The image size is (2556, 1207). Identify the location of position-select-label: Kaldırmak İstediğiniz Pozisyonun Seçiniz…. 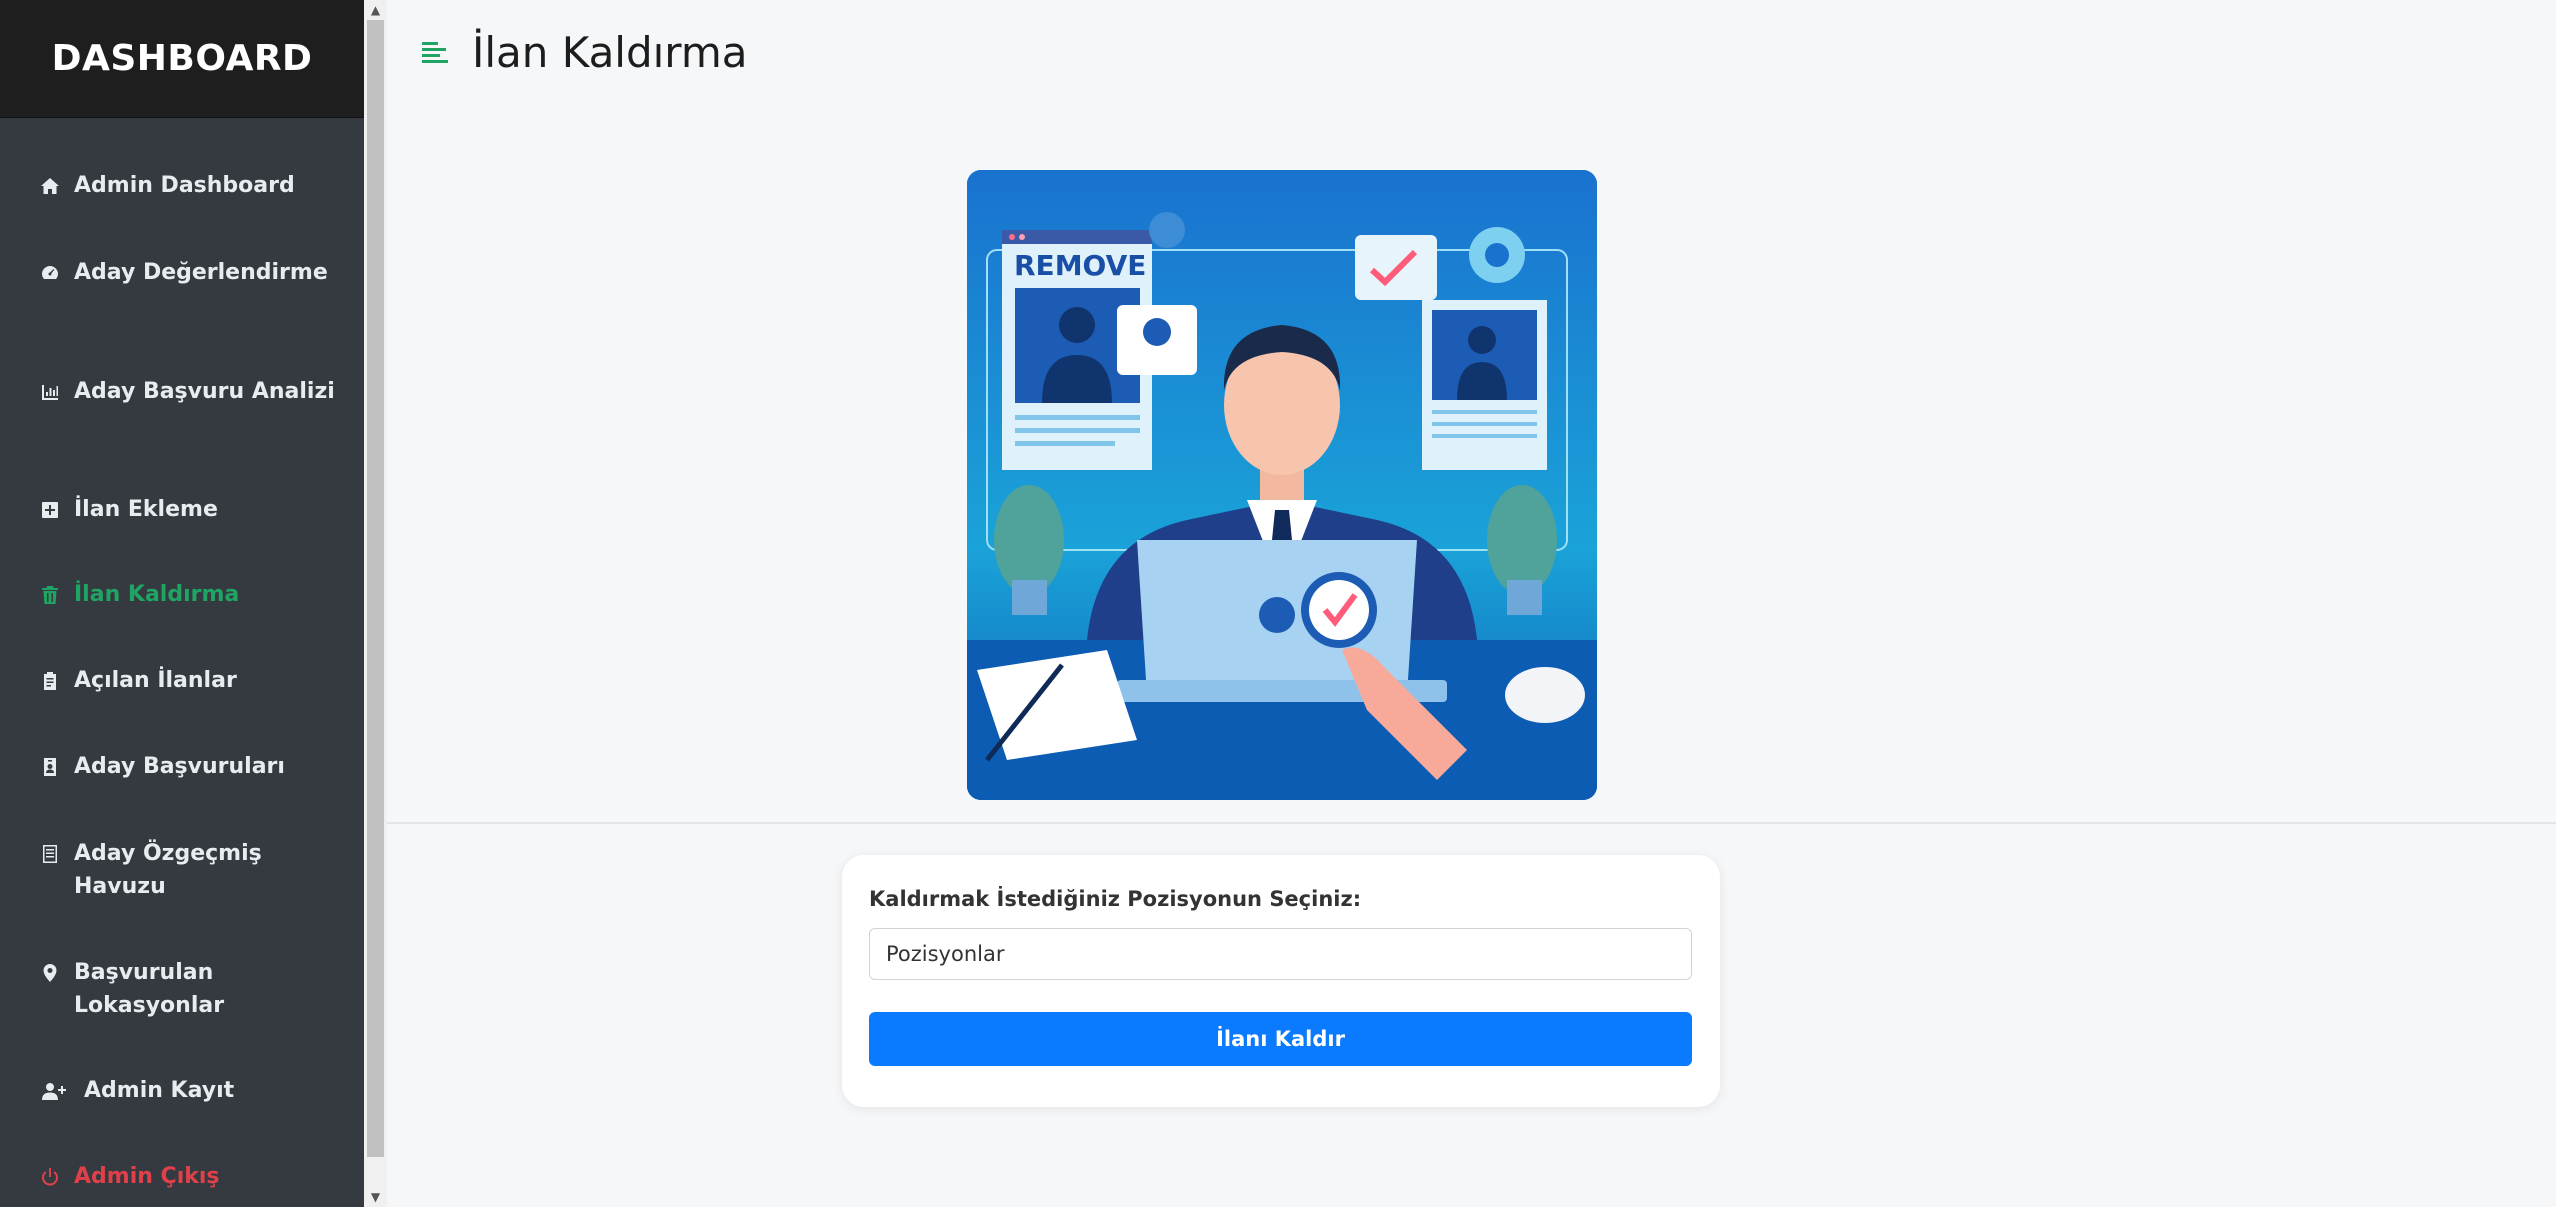
(1115, 899).